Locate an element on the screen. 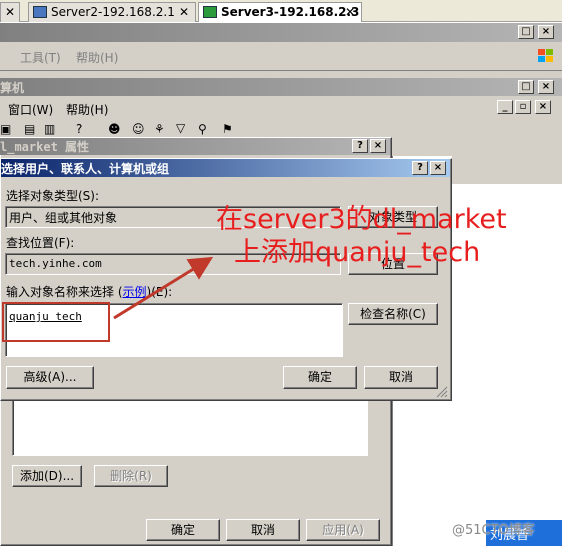  tab-server2: Server2-192.168.2.1 ✕ is located at coordinates (112, 12).